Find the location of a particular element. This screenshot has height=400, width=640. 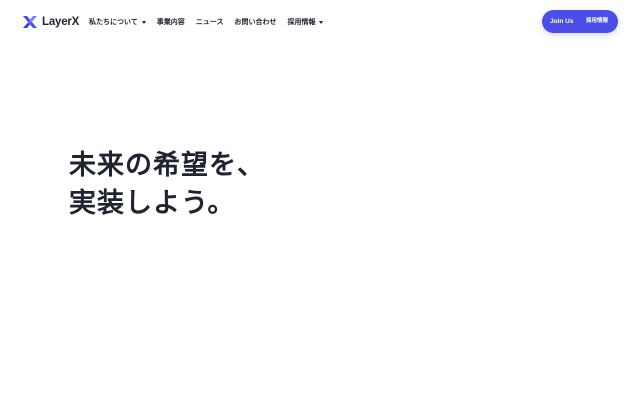

layerx-logo-icon is located at coordinates (30, 22).